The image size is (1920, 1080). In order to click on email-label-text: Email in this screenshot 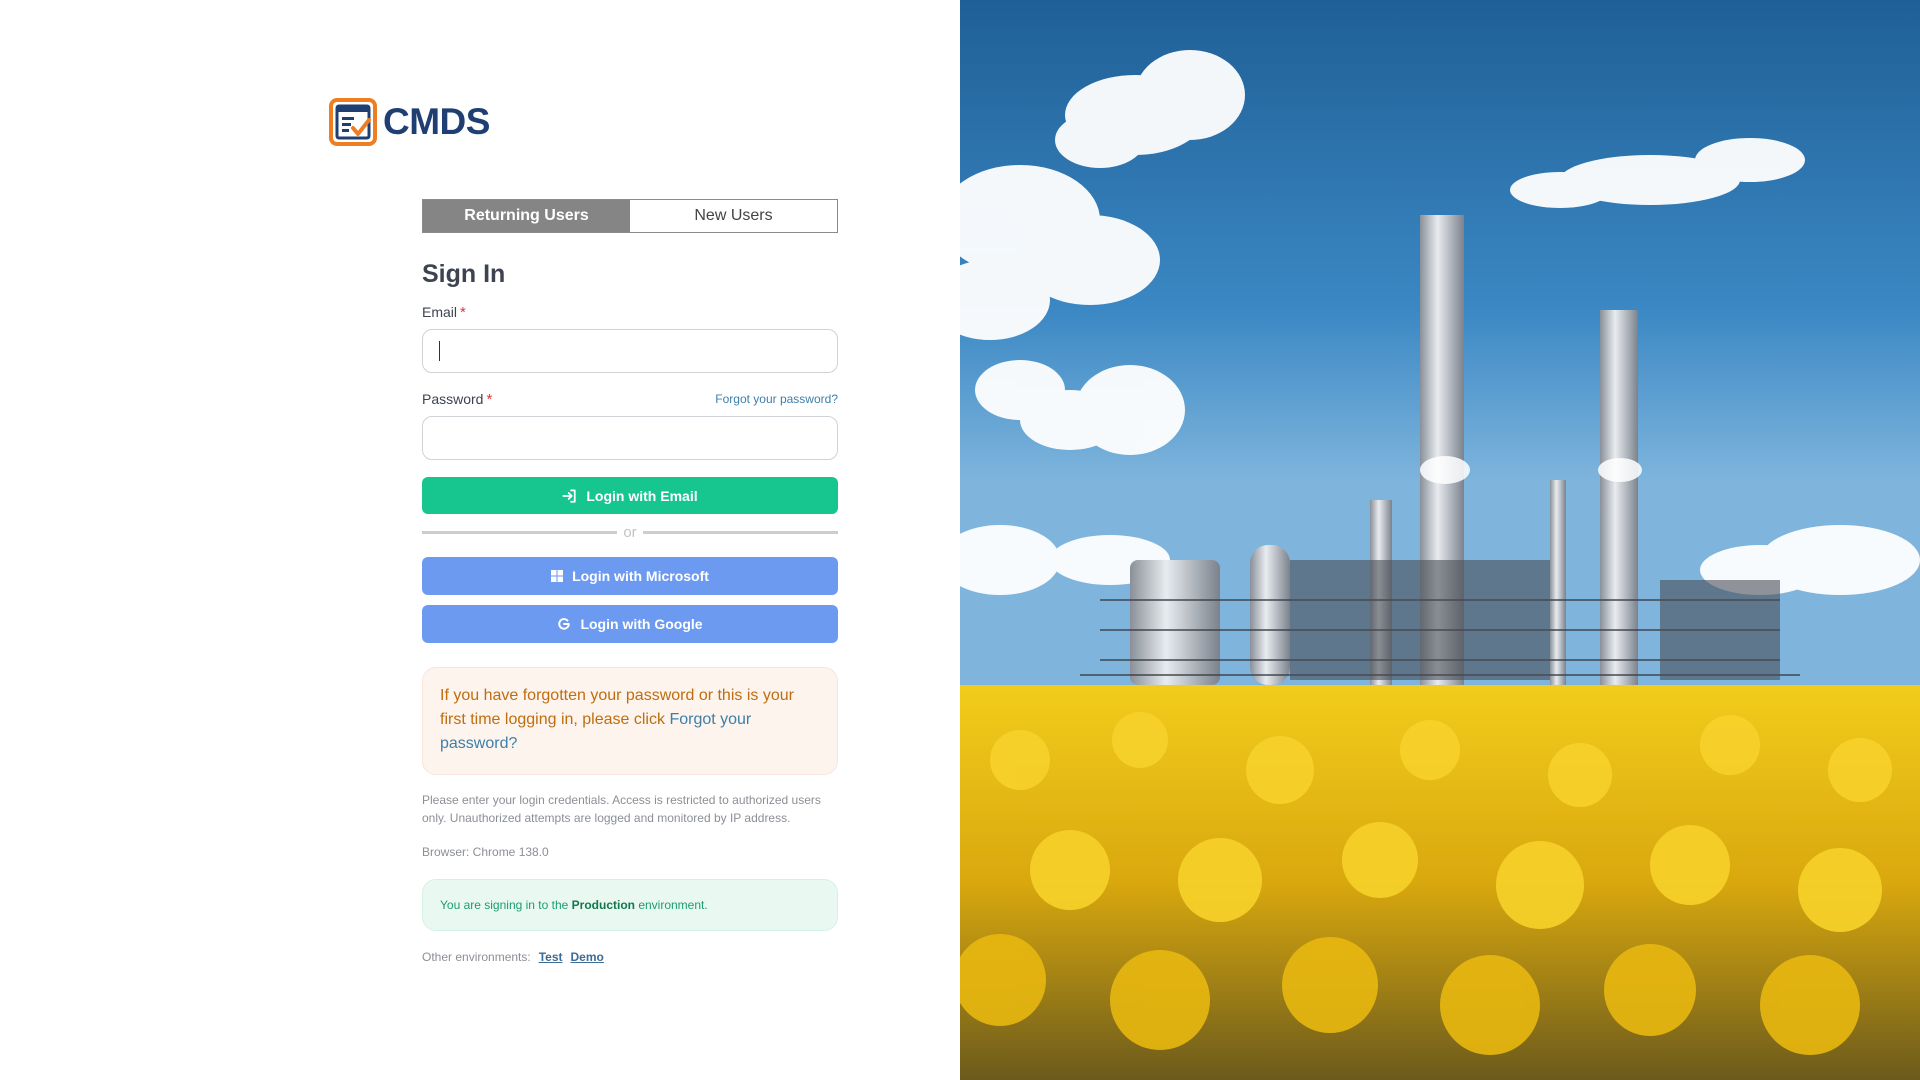, I will do `click(440, 312)`.